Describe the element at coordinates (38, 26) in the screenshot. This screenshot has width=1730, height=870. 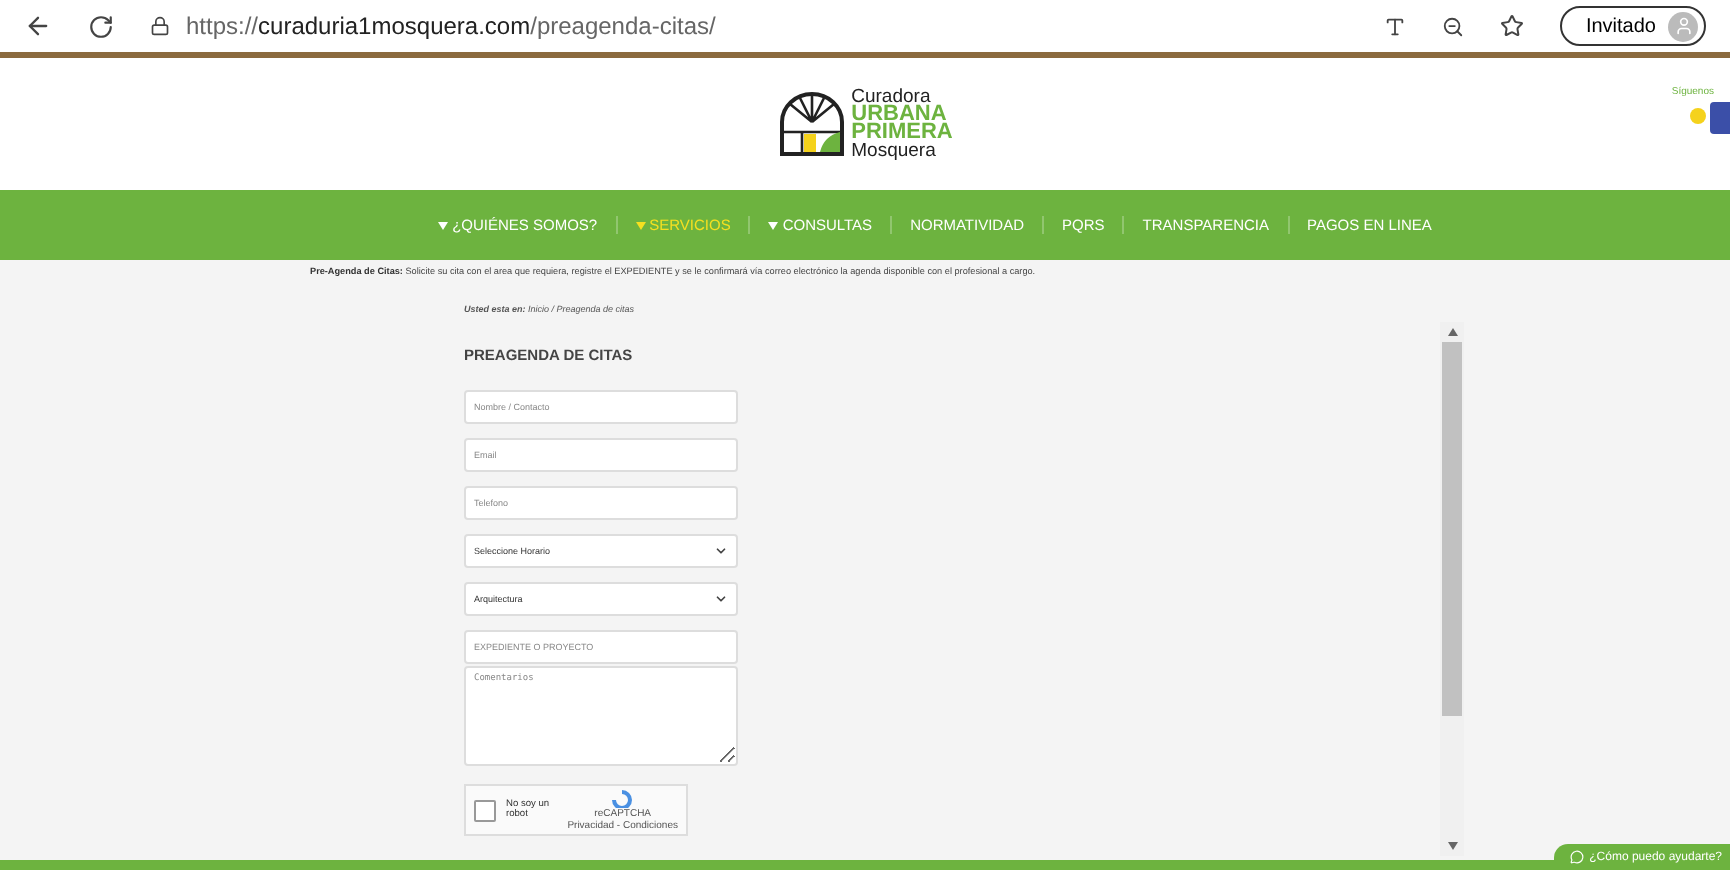
I see `back-icon` at that location.